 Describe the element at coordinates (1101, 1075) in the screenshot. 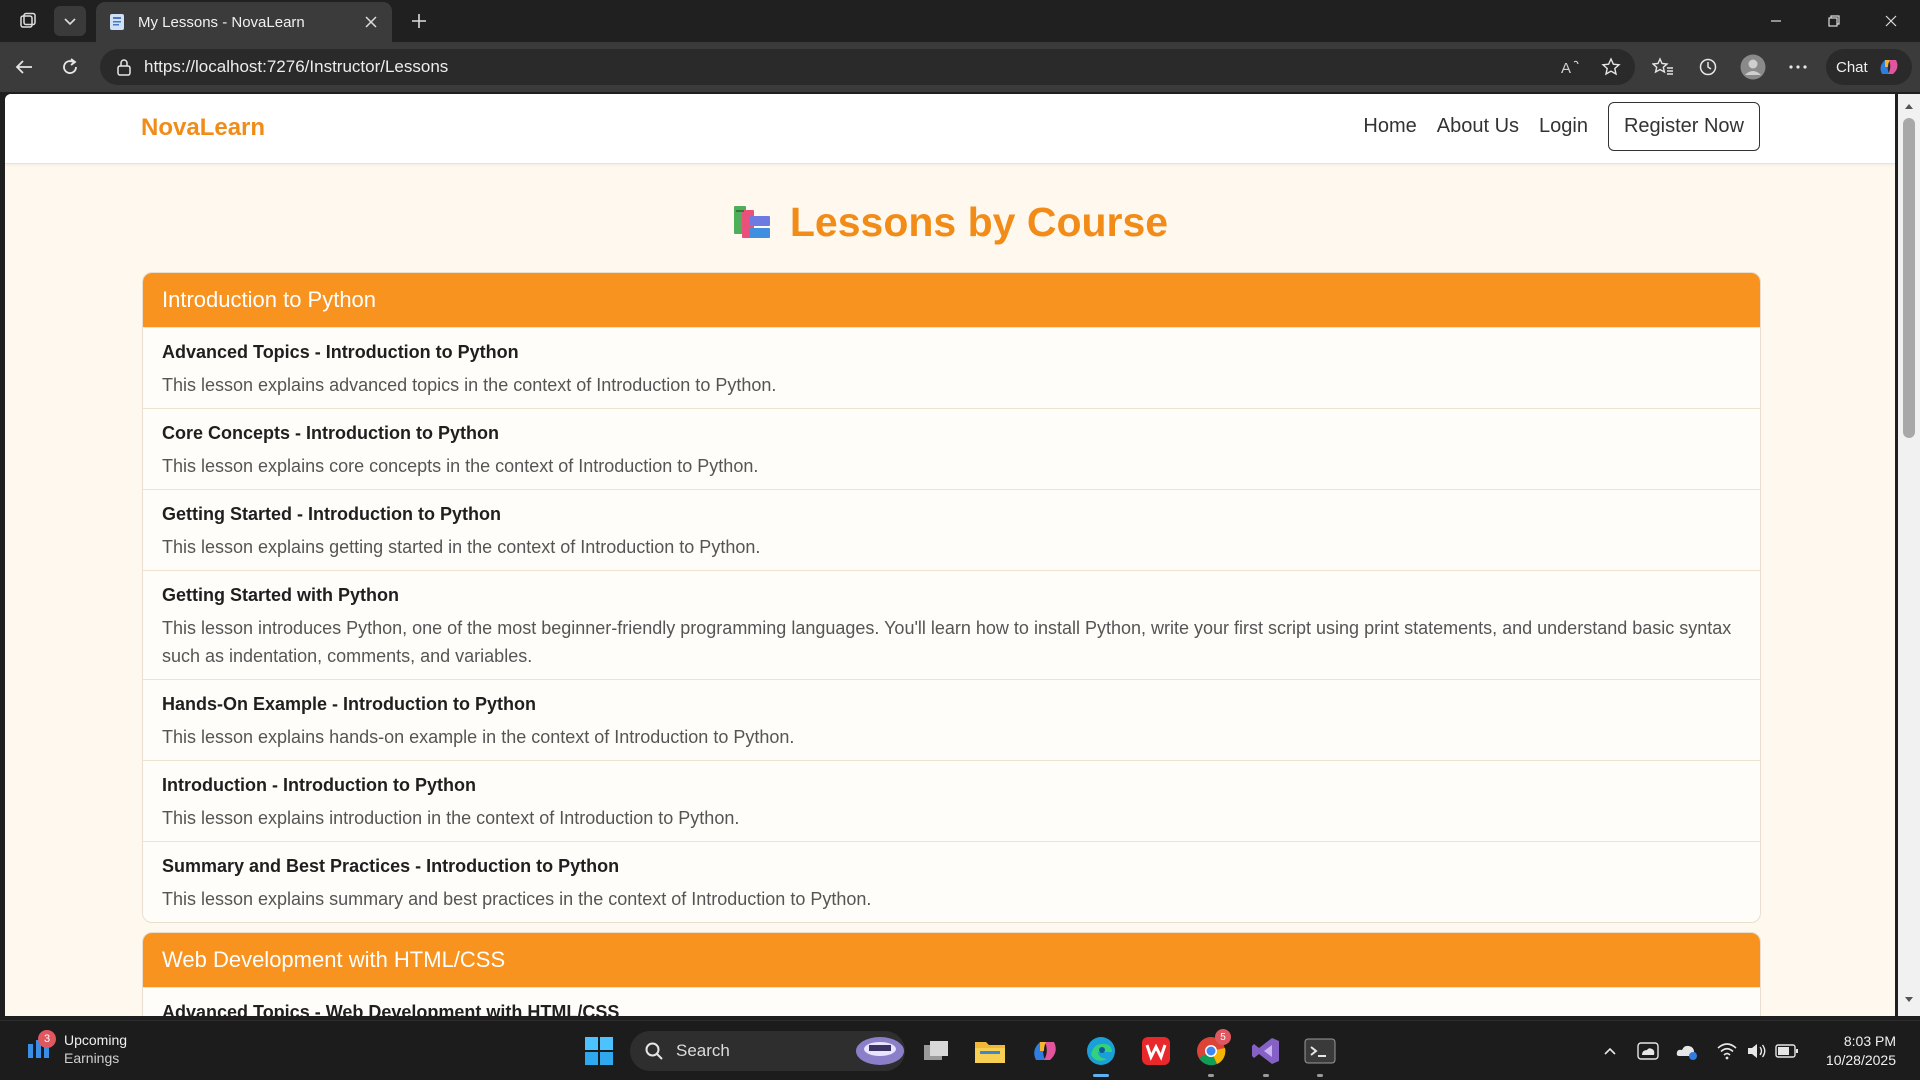

I see `active-app-indicator` at that location.